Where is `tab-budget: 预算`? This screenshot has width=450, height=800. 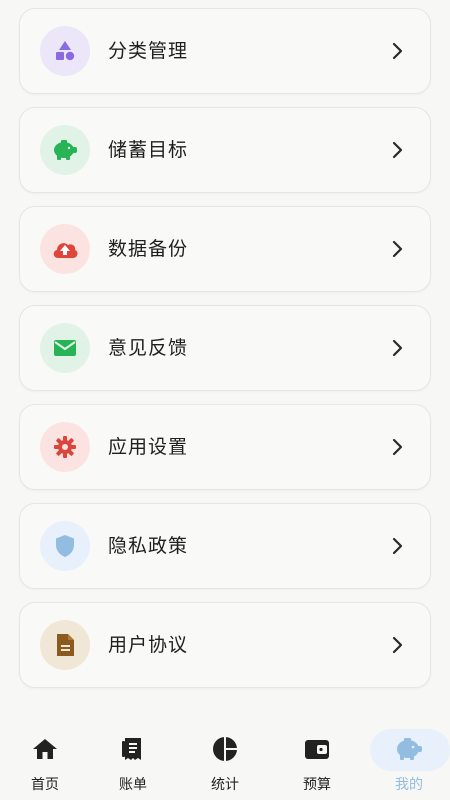 tab-budget: 预算 is located at coordinates (317, 761).